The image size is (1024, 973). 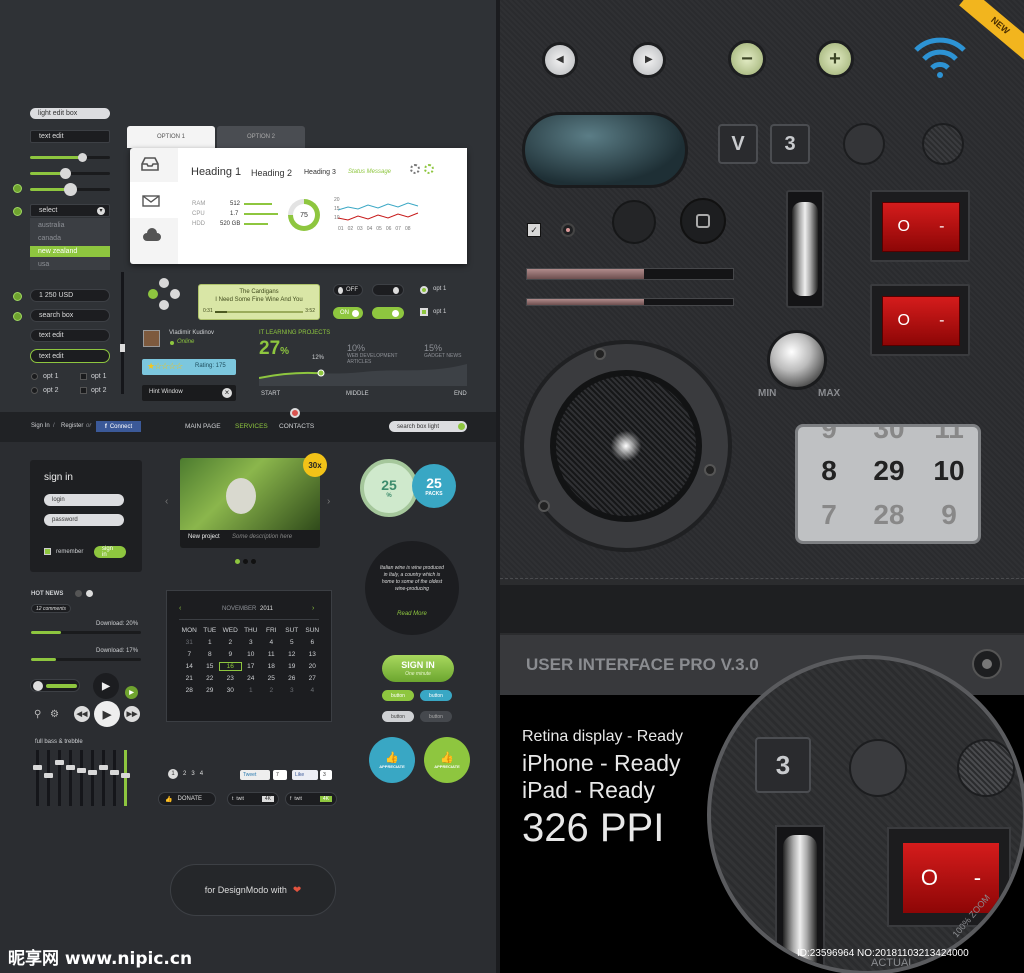 What do you see at coordinates (230, 690) in the screenshot?
I see `calendar-day: 30` at bounding box center [230, 690].